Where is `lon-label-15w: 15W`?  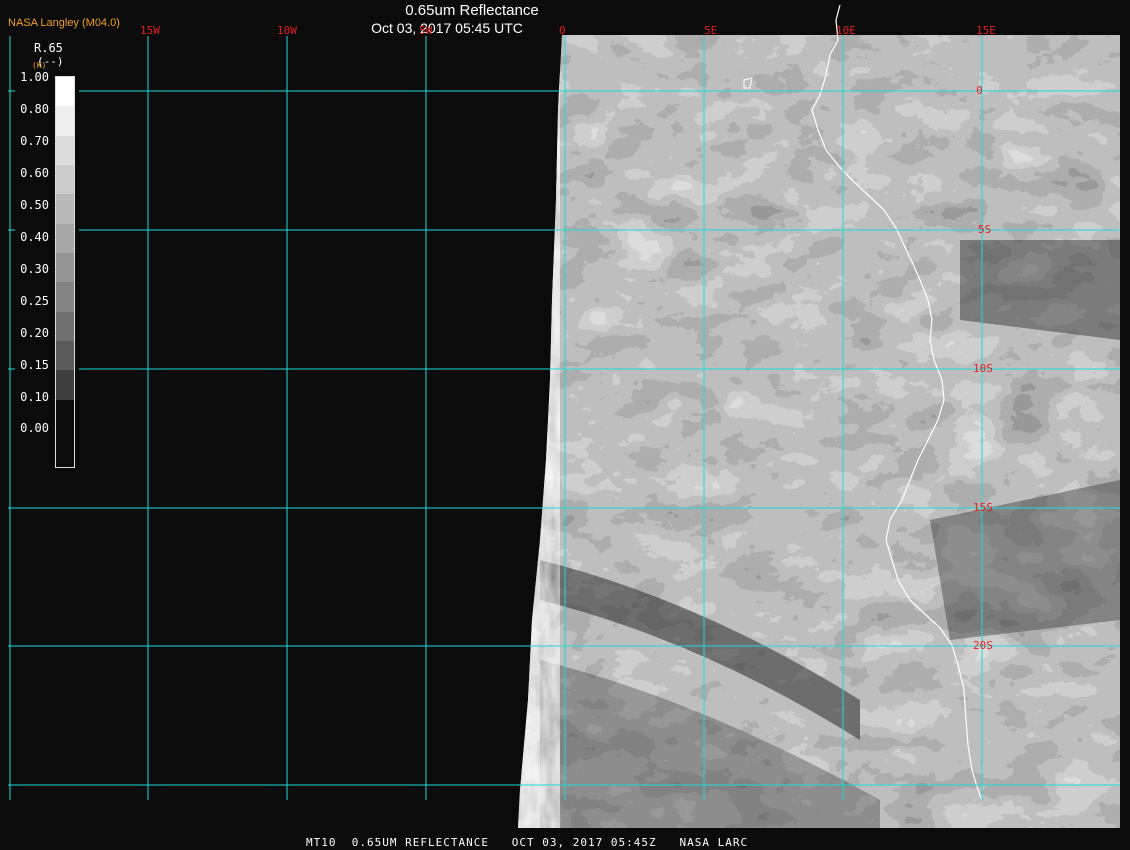
lon-label-15w: 15W is located at coordinates (150, 30).